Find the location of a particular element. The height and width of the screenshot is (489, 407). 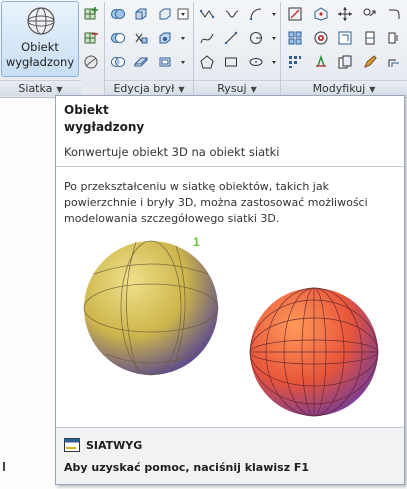

illustration-label-1: 1 is located at coordinates (196, 242).